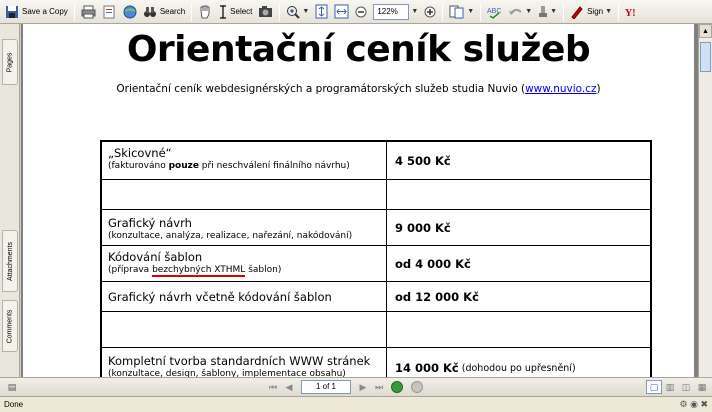 The image size is (712, 412). I want to click on more-tools-button: ▼, so click(547, 12).